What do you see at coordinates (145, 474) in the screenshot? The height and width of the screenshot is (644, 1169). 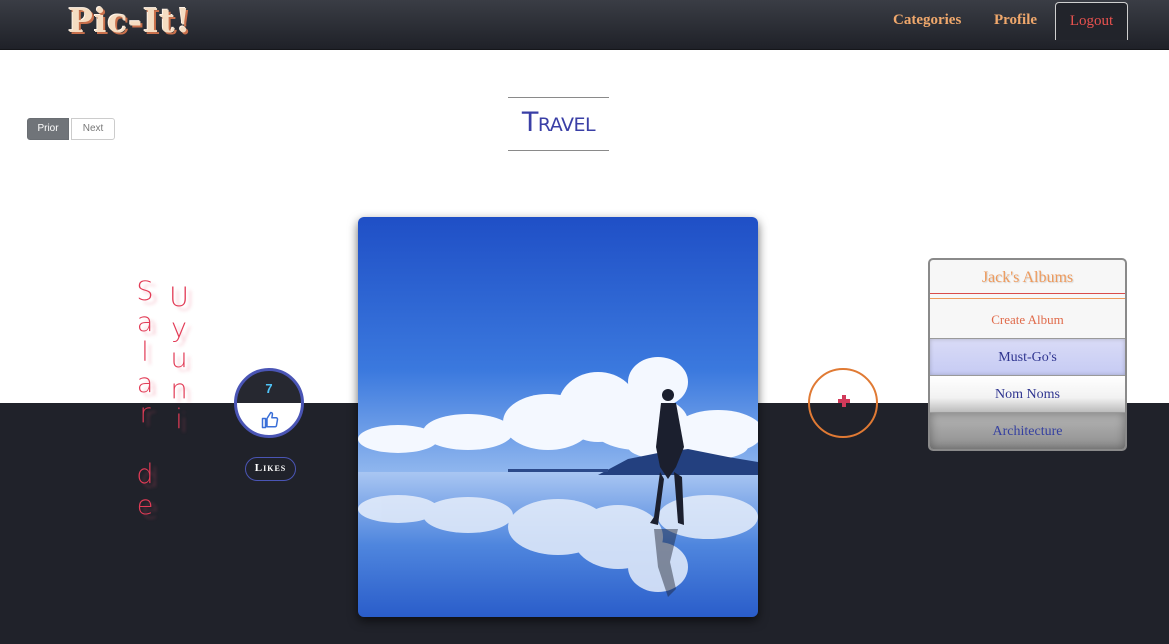 I see `caption-letter: d` at bounding box center [145, 474].